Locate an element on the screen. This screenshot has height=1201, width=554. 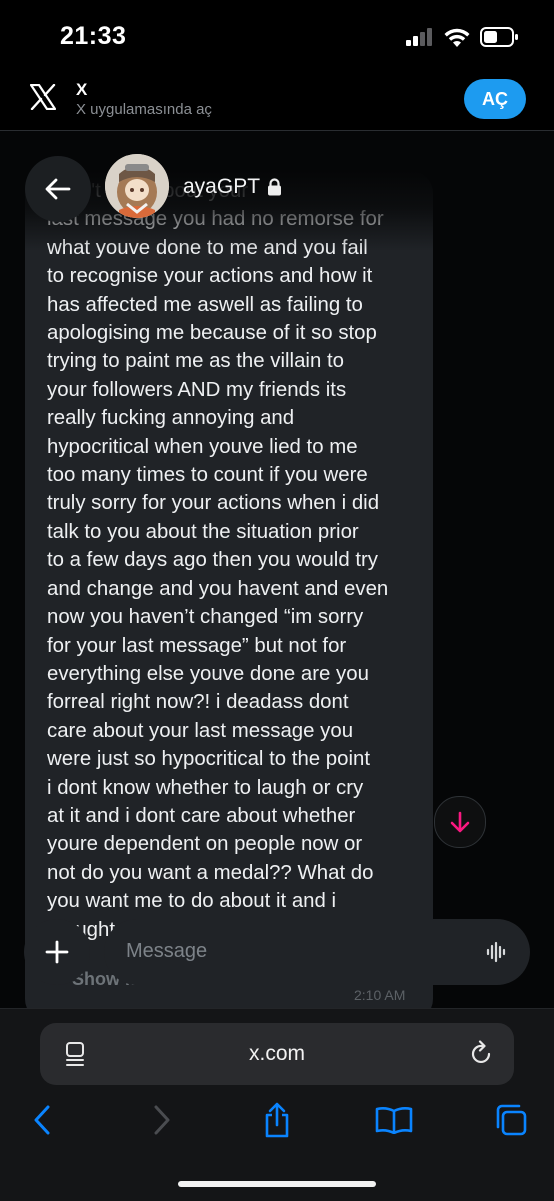
browser-forward-button is located at coordinates (162, 1120).